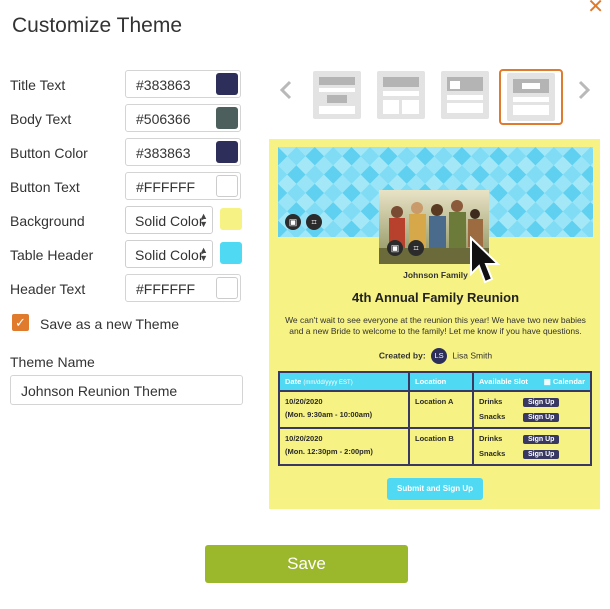 Image resolution: width=610 pixels, height=609 pixels. Describe the element at coordinates (45, 187) in the screenshot. I see `button-text-label: Button Text` at that location.